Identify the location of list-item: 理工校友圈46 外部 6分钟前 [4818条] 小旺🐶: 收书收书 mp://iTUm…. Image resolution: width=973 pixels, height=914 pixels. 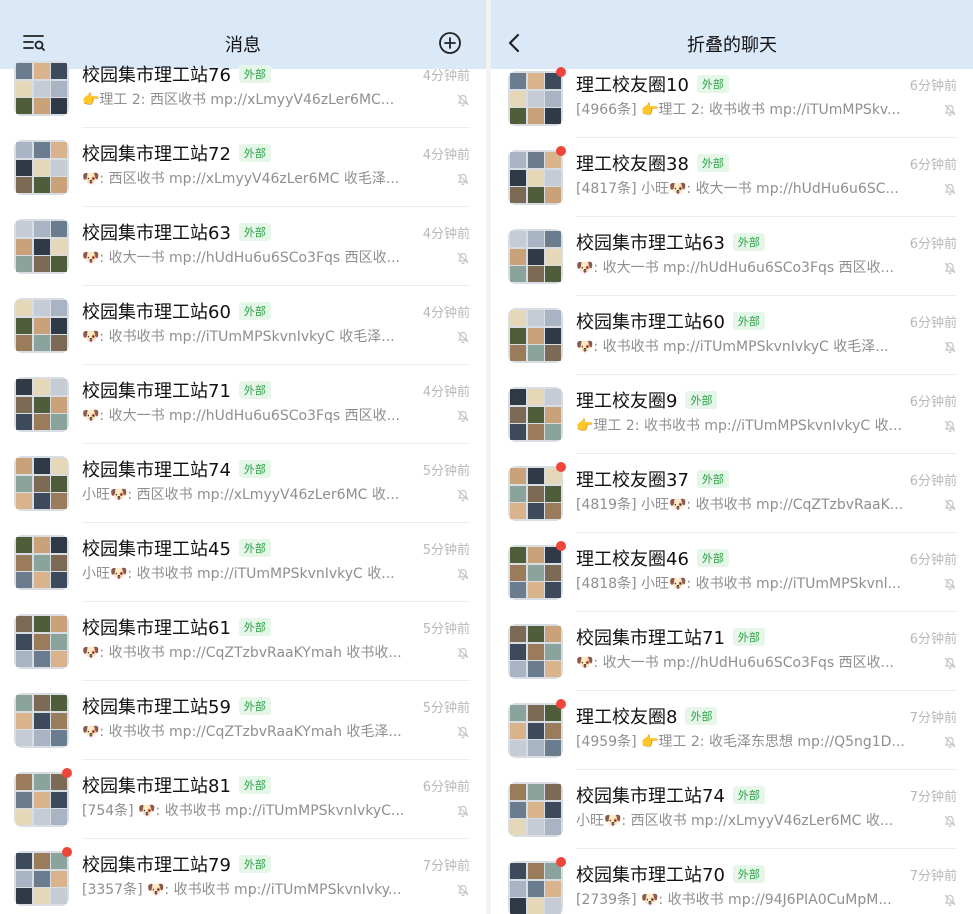
(732, 572).